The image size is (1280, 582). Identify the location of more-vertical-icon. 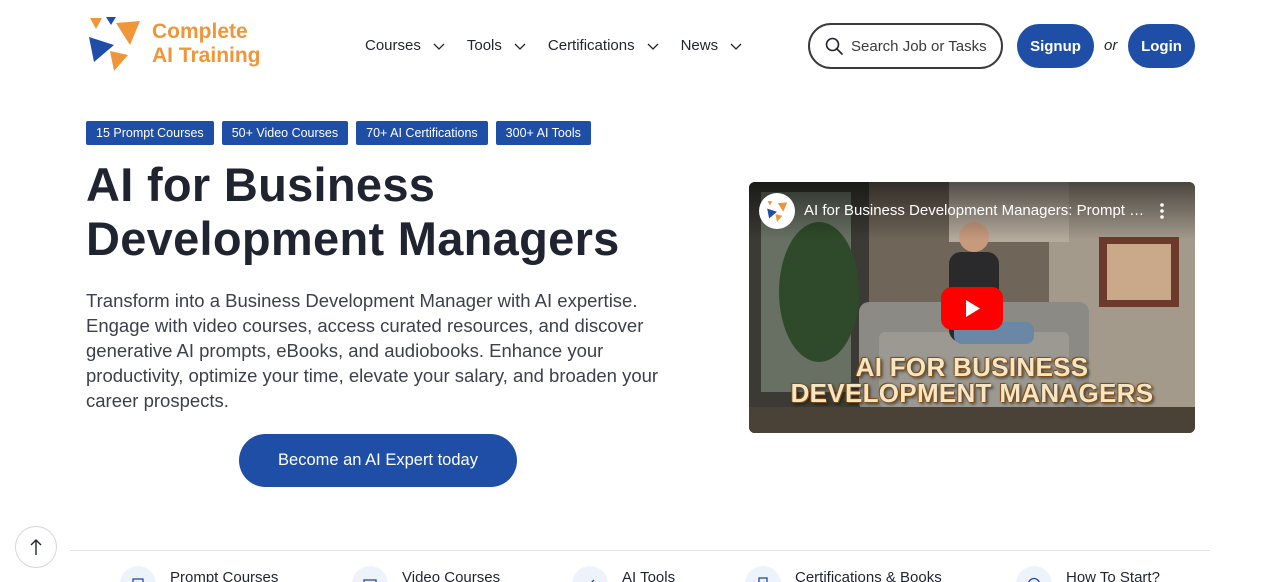
(1162, 211).